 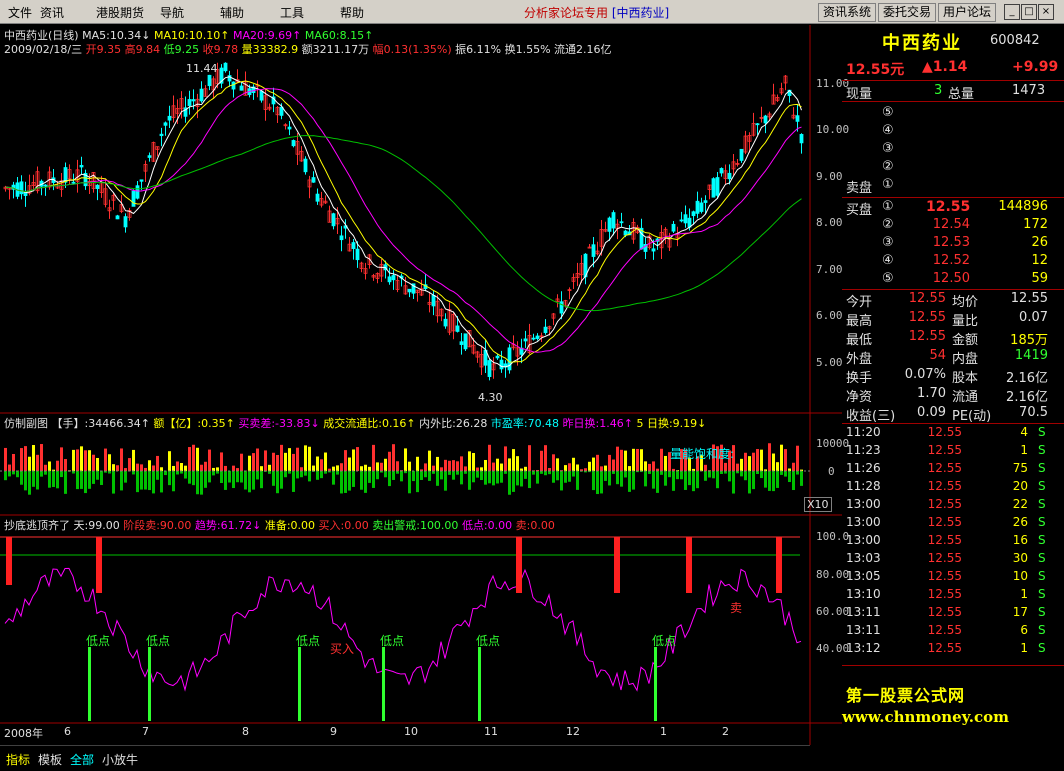 I want to click on trade-button: 委托交易, so click(x=907, y=12).